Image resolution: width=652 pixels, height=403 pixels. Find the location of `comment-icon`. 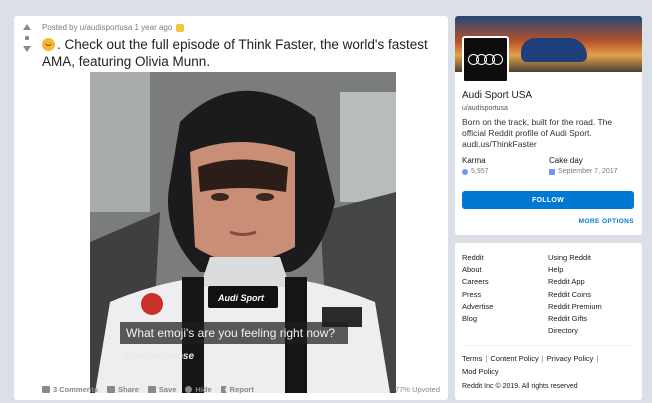

comment-icon is located at coordinates (46, 389).